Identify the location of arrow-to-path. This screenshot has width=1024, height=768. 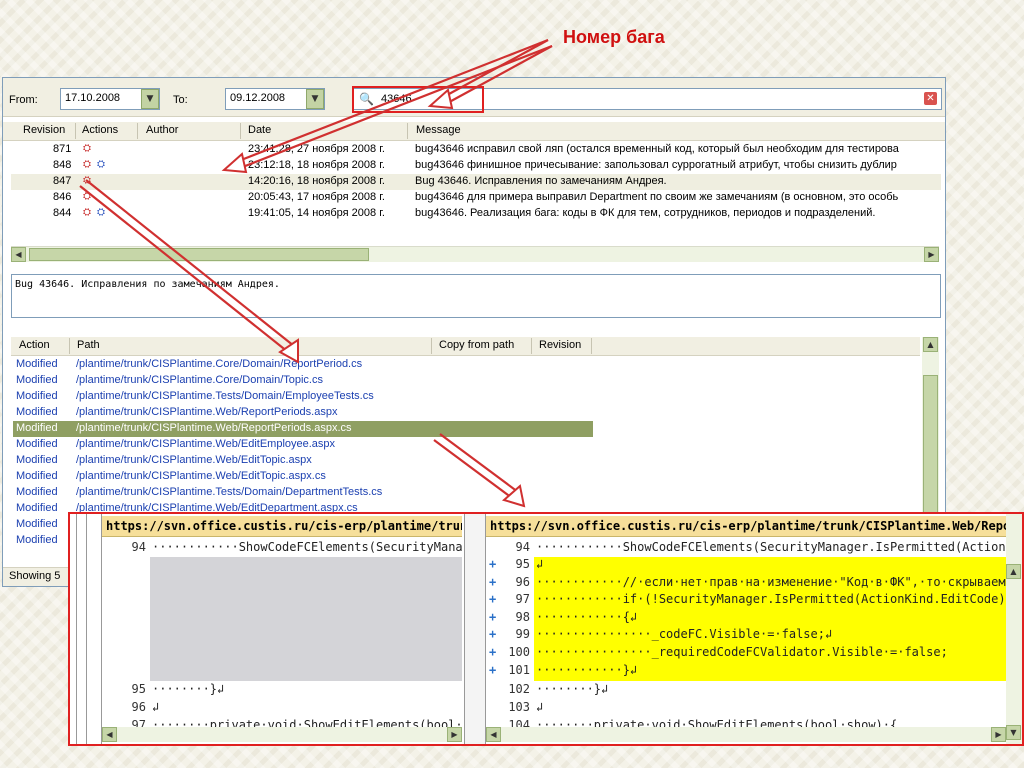
(189, 271).